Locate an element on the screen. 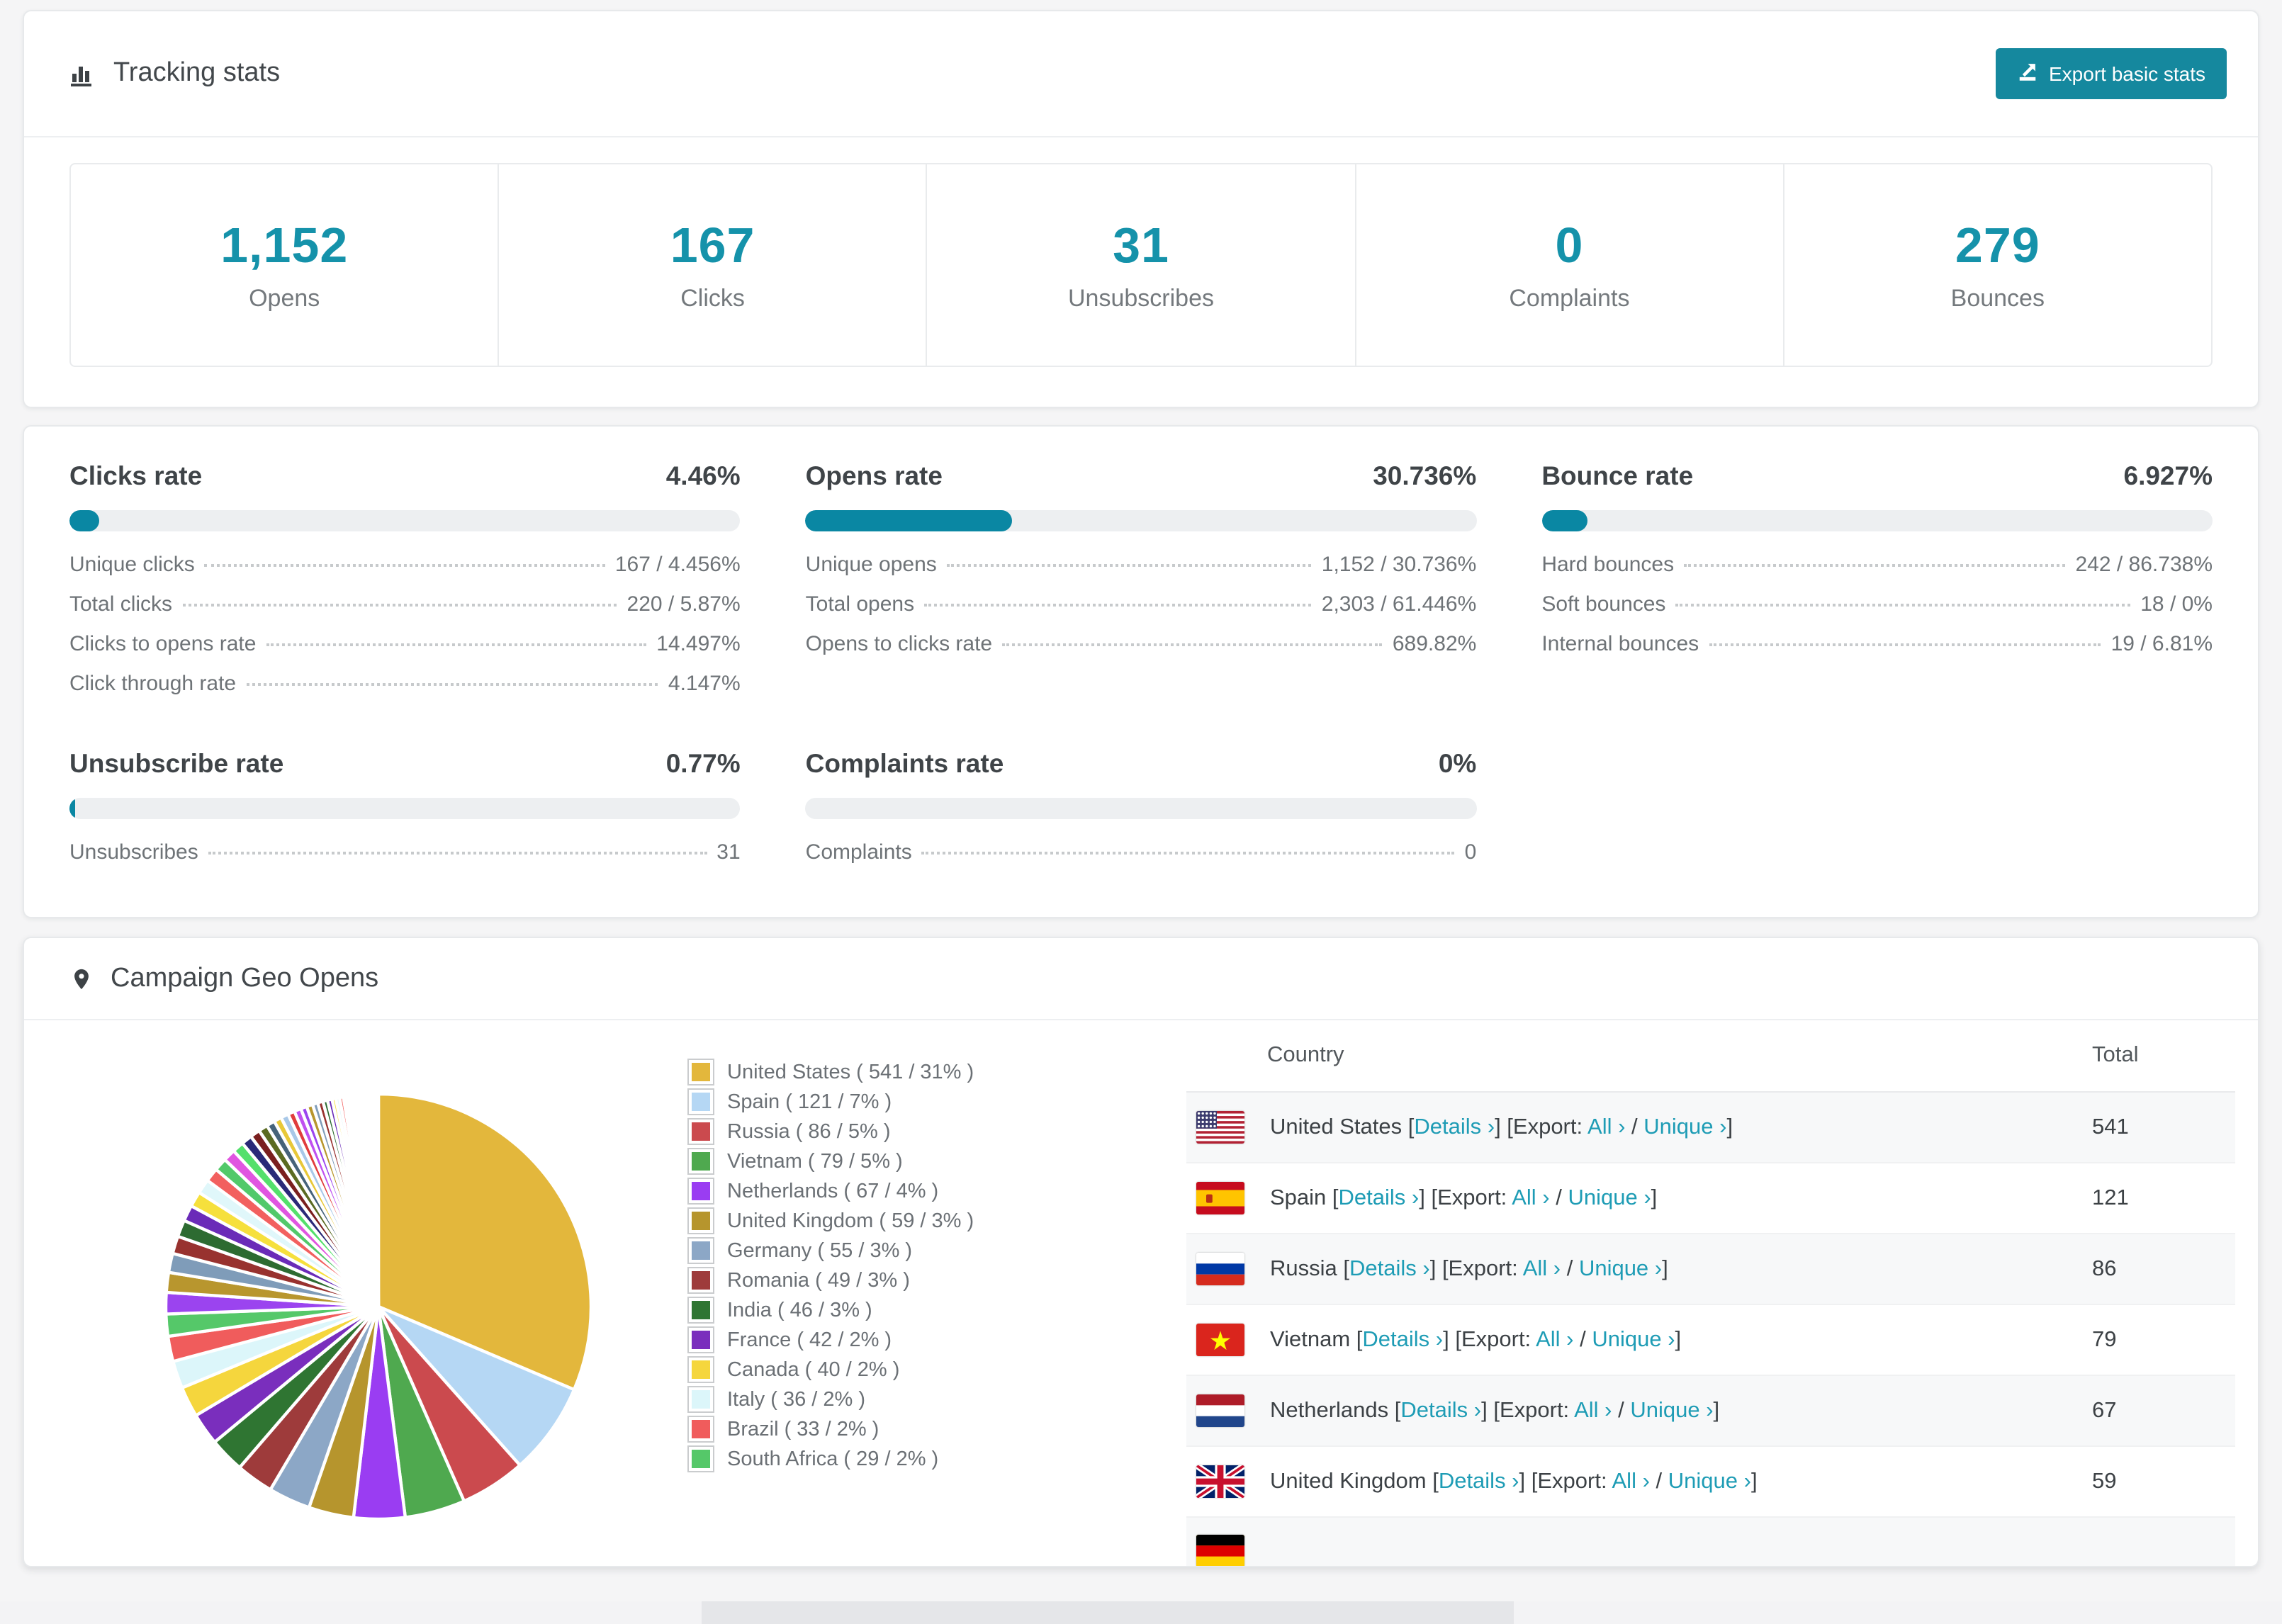  geo-pie-column is located at coordinates (378, 1293).